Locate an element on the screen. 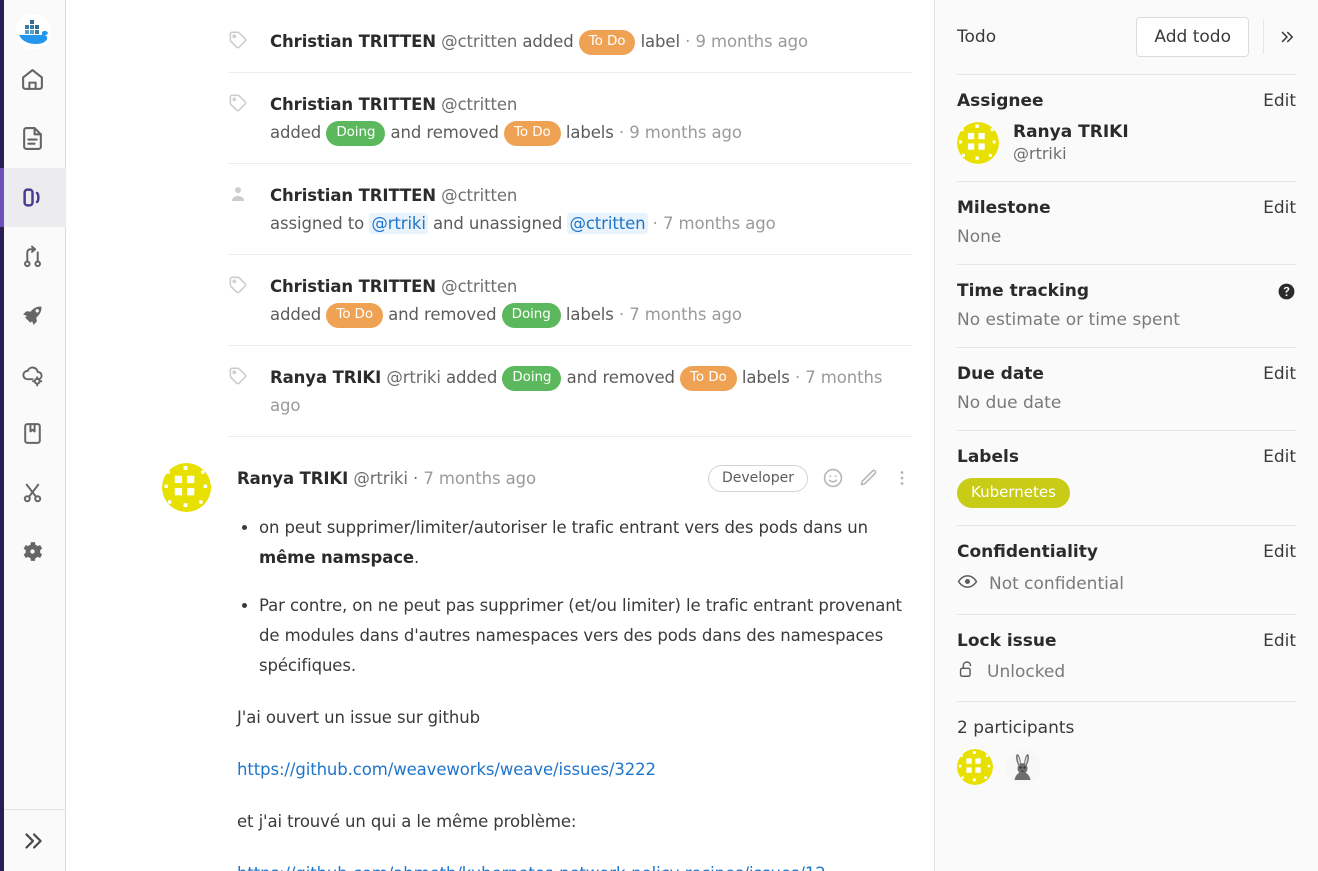 Image resolution: width=1318 pixels, height=871 pixels. sidebar-item-cicd is located at coordinates (33, 315).